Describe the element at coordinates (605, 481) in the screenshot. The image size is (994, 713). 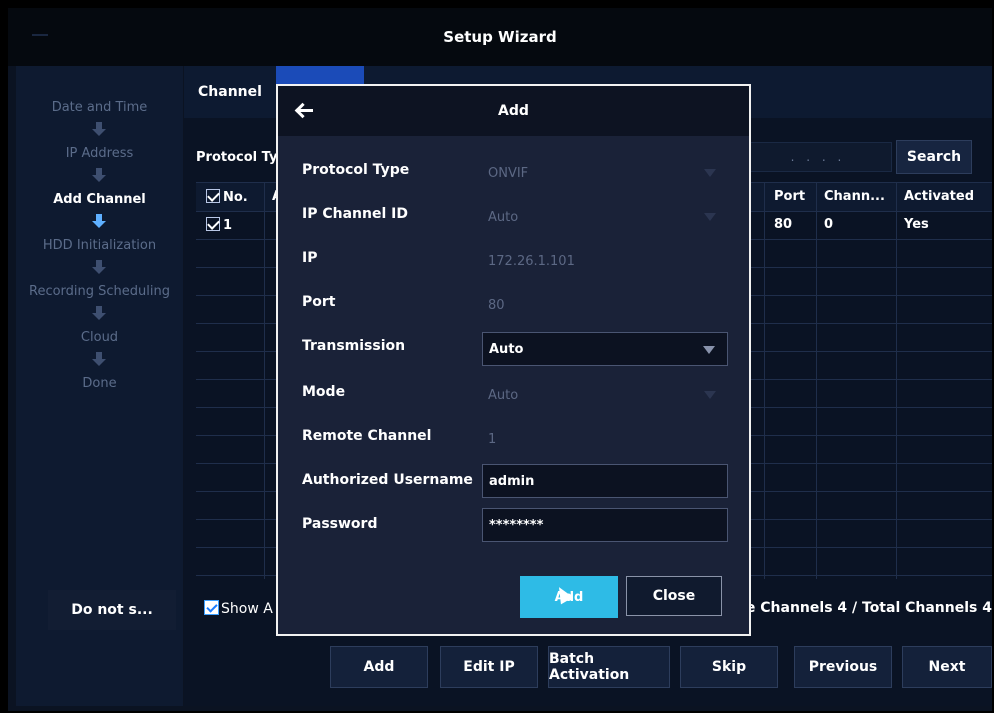
I see `username-input: admin` at that location.